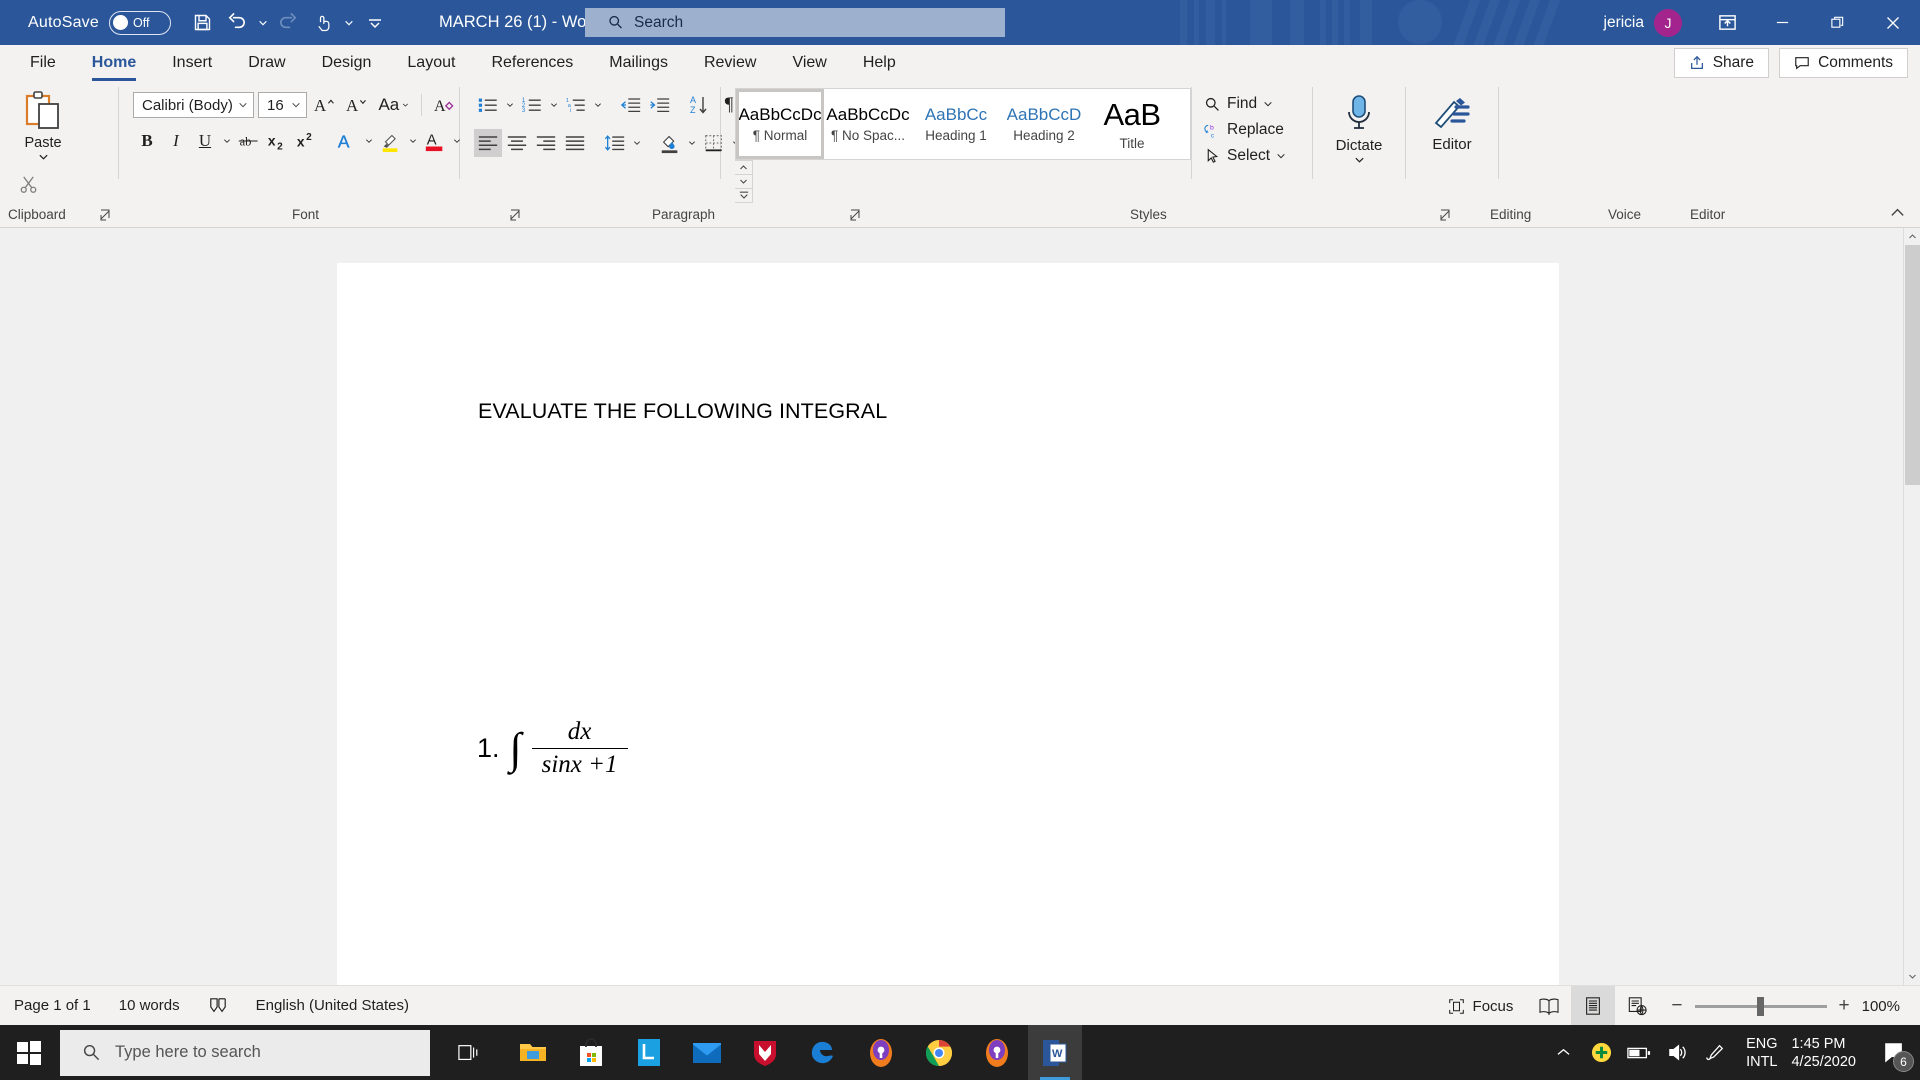  What do you see at coordinates (43, 157) in the screenshot?
I see `paste-dropdown-icon` at bounding box center [43, 157].